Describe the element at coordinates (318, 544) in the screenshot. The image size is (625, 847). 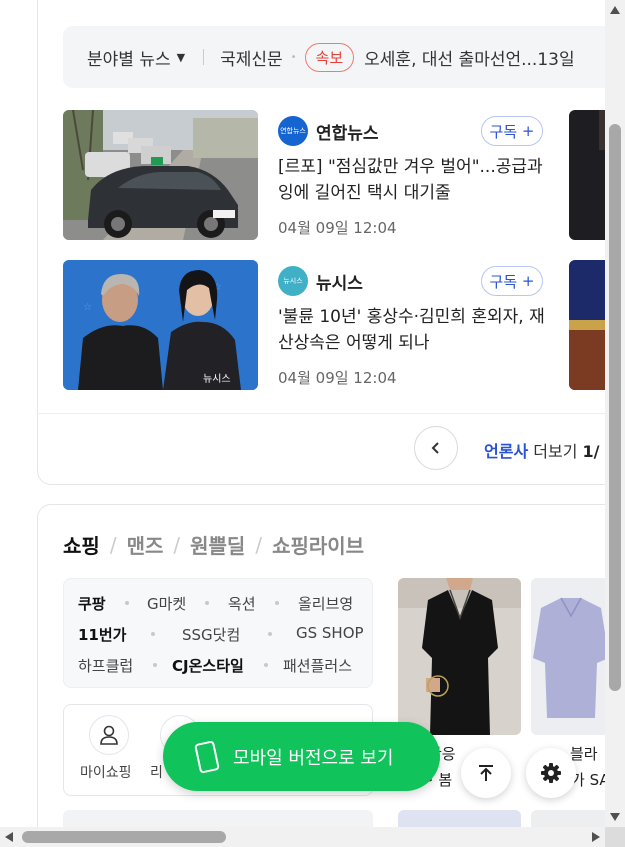
I see `tab-shopping-live: 쇼핑라이브` at that location.